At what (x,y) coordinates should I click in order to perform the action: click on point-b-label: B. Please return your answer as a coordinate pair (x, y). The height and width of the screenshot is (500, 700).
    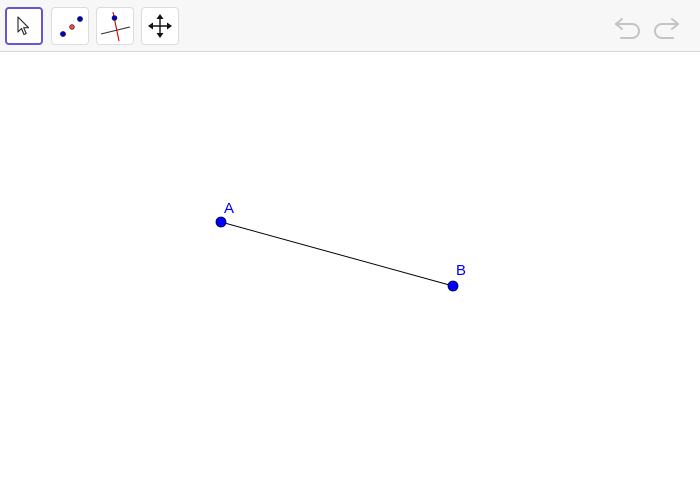
    Looking at the image, I should click on (461, 270).